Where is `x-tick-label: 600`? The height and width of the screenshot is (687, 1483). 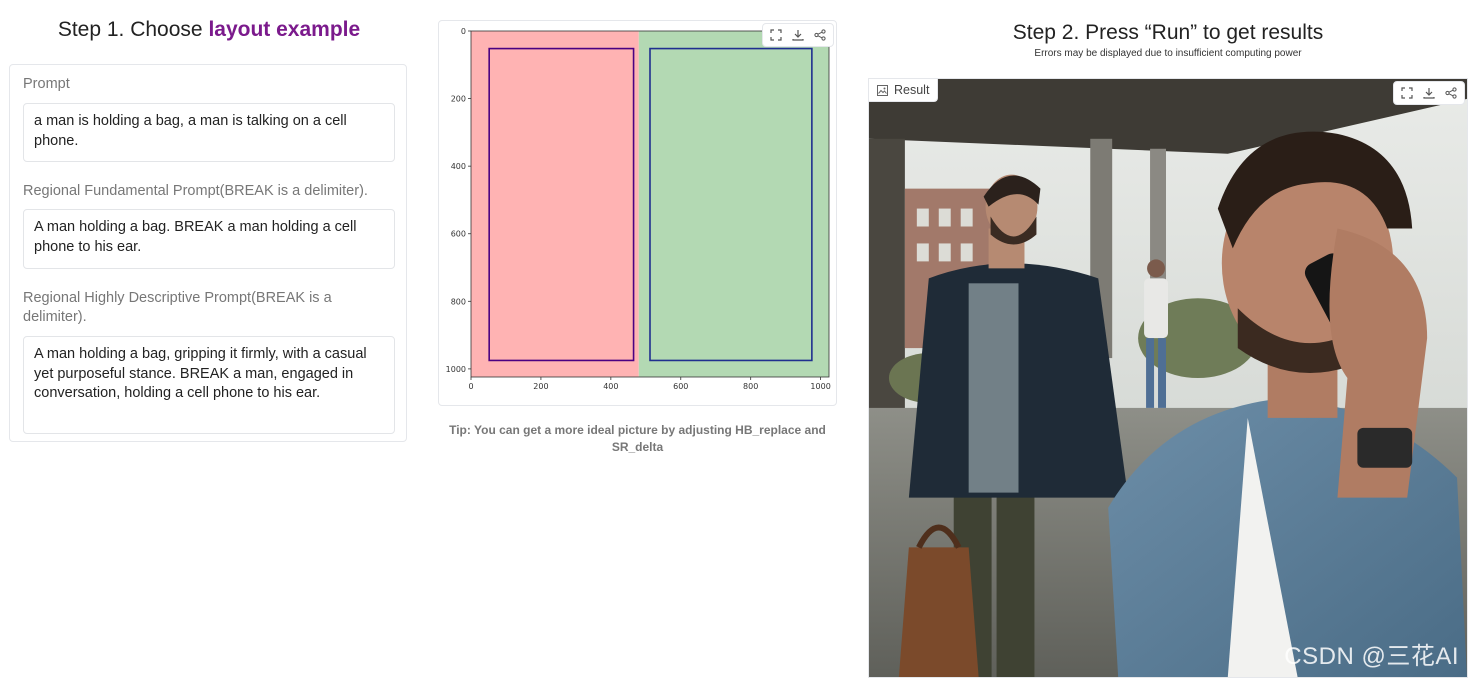 x-tick-label: 600 is located at coordinates (680, 386).